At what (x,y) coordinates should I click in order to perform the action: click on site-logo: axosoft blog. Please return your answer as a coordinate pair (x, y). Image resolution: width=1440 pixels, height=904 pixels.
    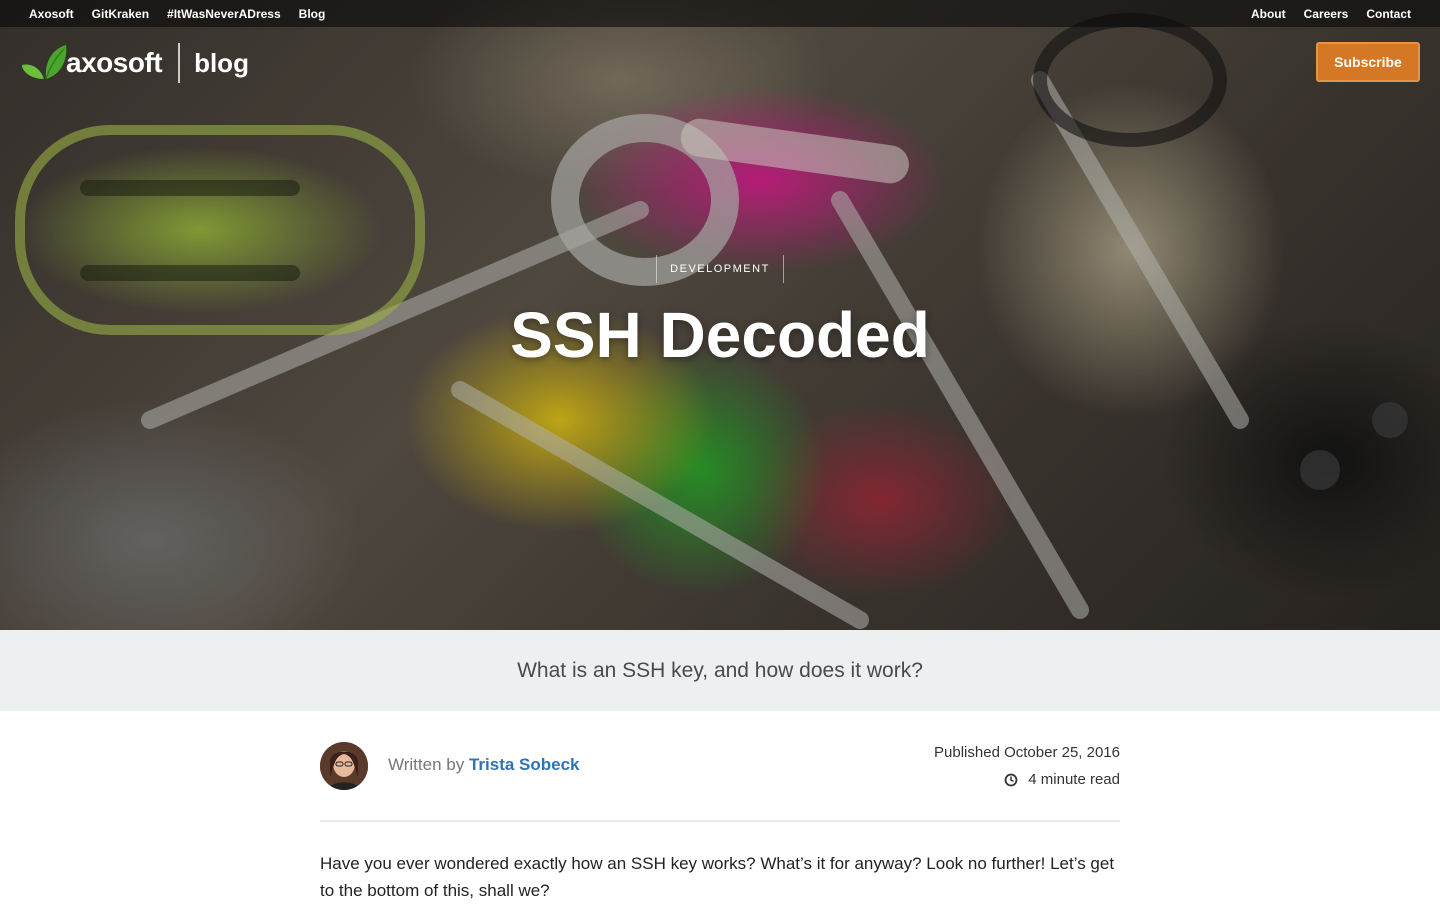
    Looking at the image, I should click on (134, 63).